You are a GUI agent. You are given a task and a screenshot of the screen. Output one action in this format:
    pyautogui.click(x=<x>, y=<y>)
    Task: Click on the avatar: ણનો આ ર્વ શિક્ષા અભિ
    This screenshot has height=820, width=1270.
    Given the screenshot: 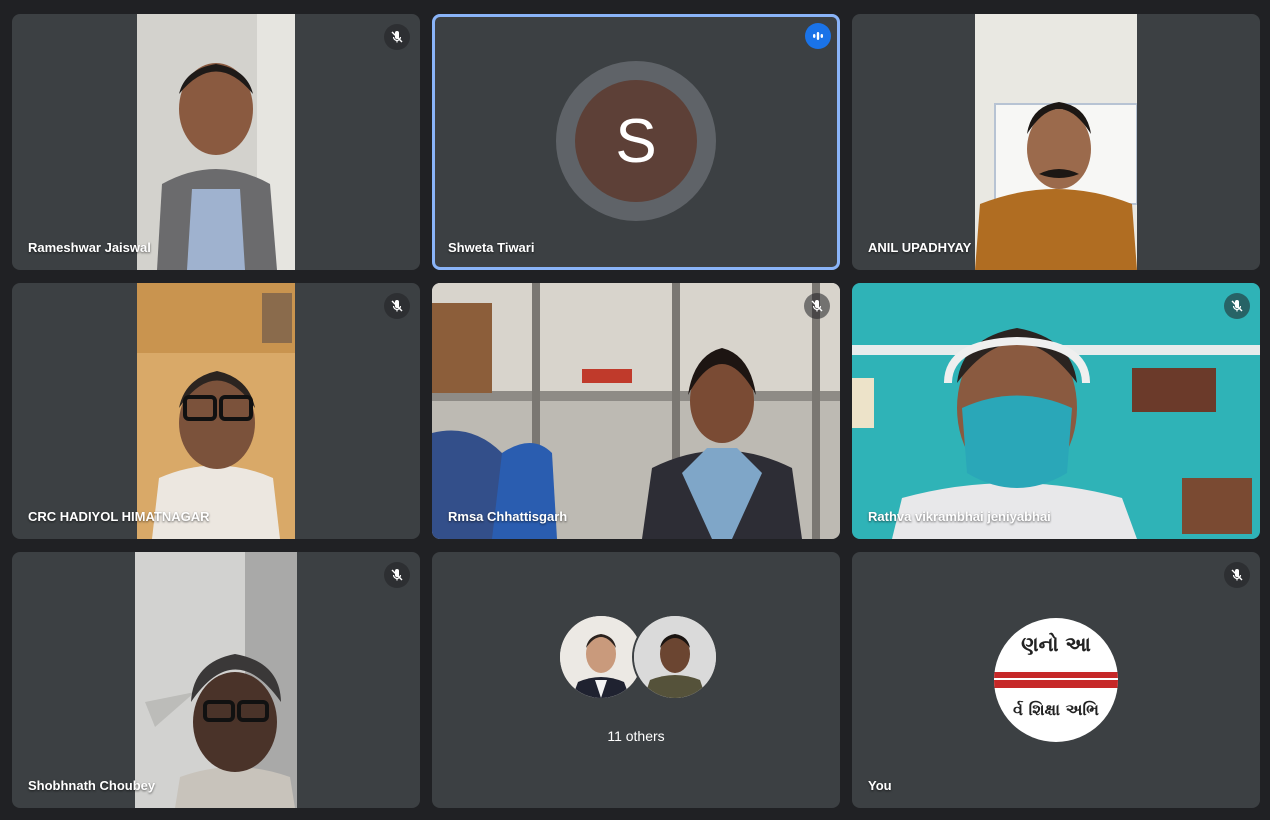 What is the action you would take?
    pyautogui.click(x=1056, y=680)
    